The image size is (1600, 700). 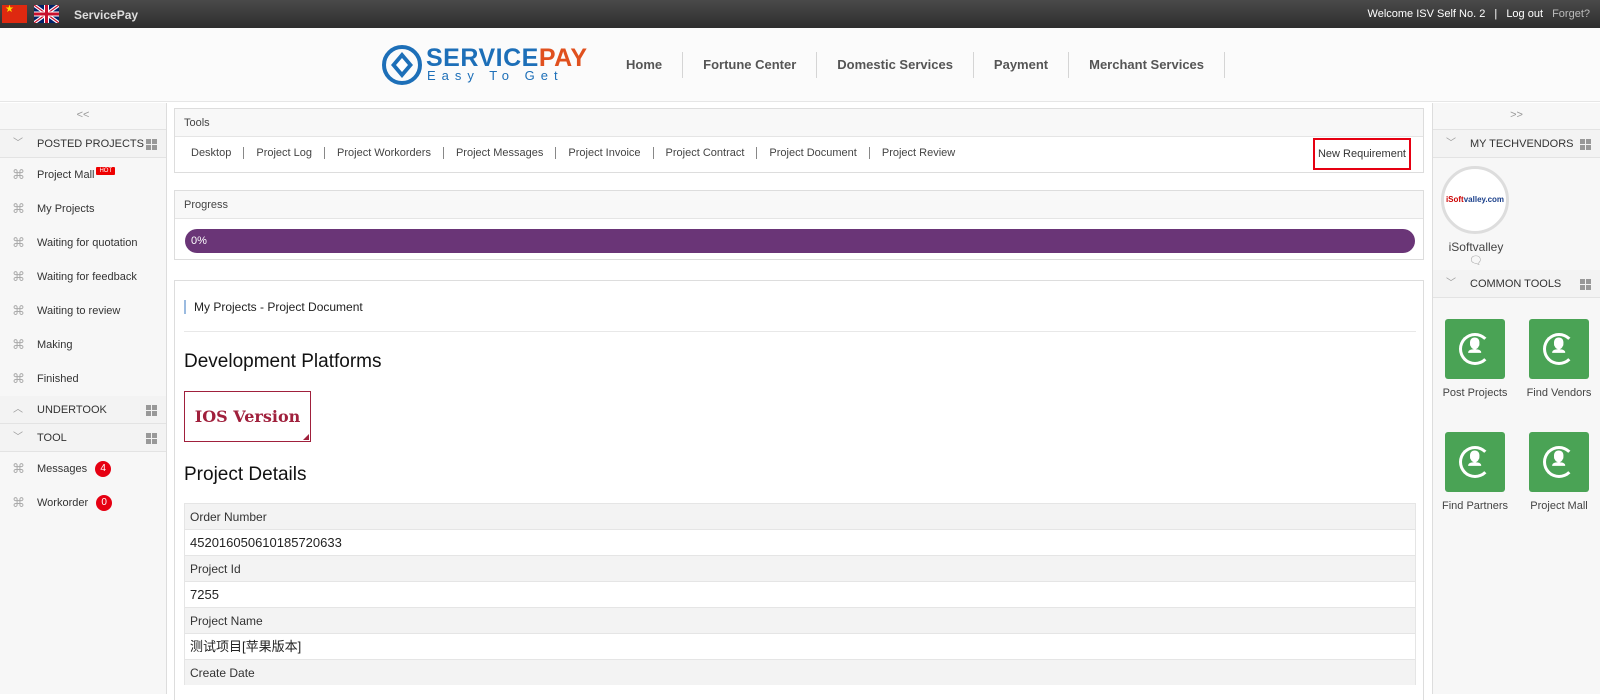 I want to click on progress-panel: Progress 0%, so click(x=799, y=225).